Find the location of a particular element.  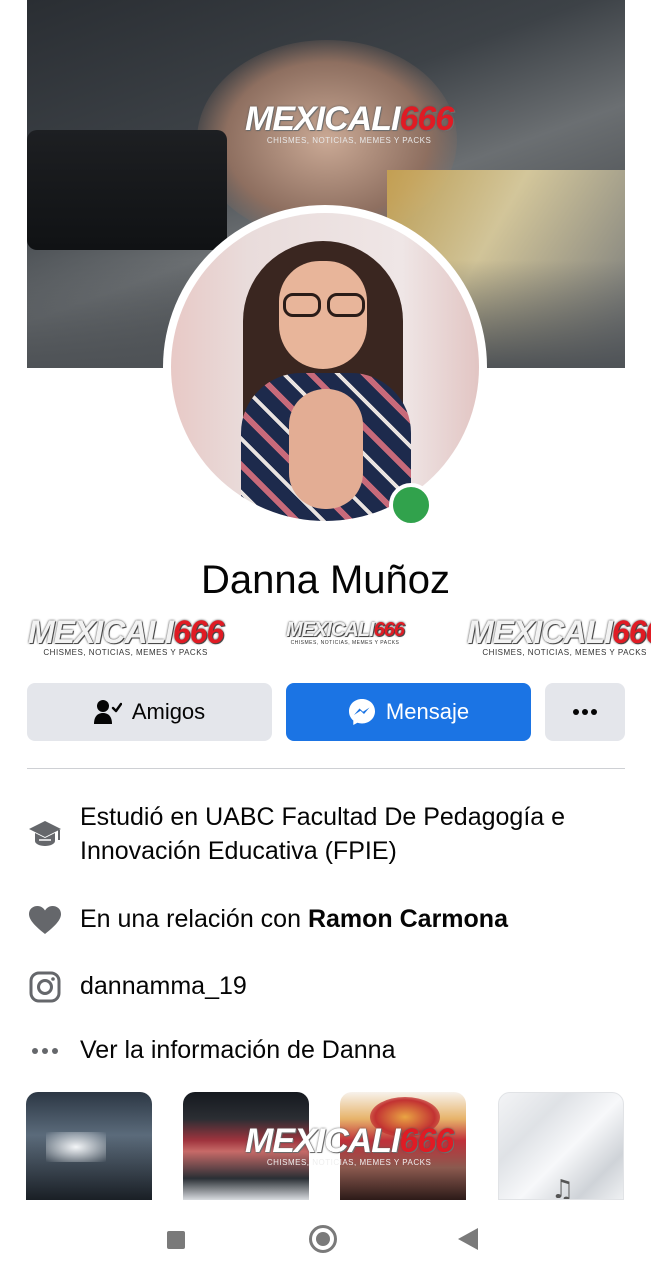

instagram-handle: dannamma_19 is located at coordinates (350, 986).